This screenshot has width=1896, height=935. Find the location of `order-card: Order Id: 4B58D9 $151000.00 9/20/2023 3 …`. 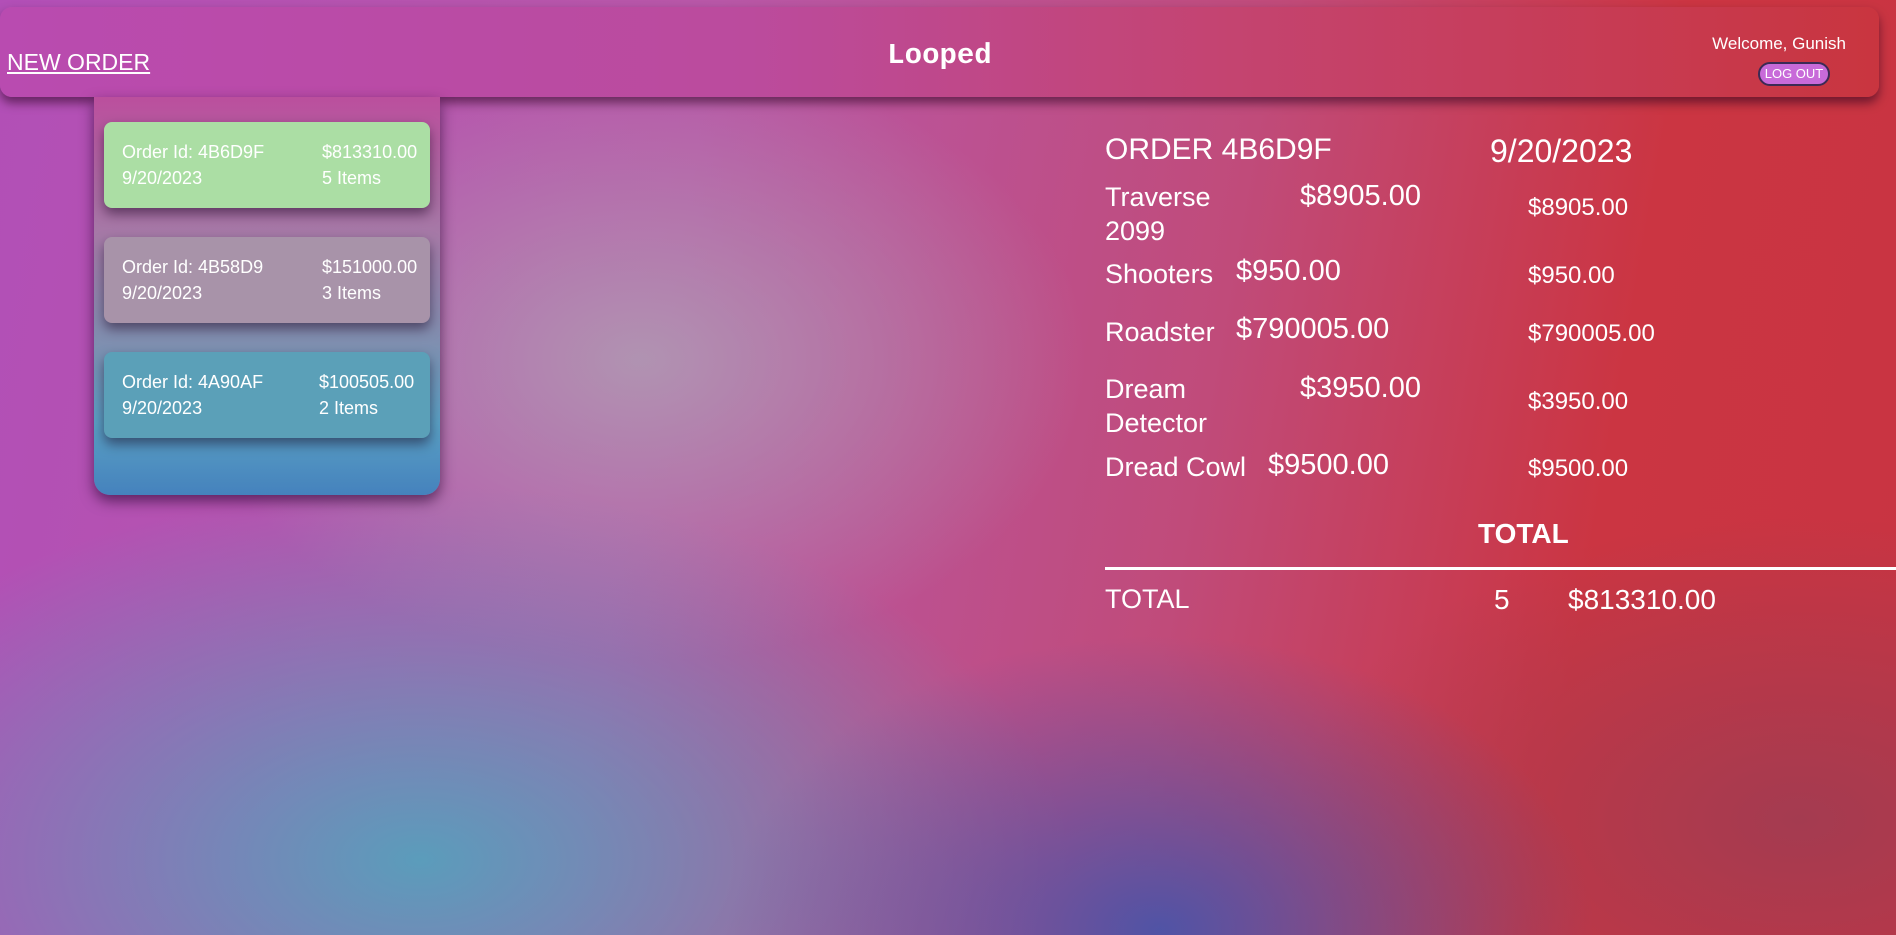

order-card: Order Id: 4B58D9 $151000.00 9/20/2023 3 … is located at coordinates (267, 280).